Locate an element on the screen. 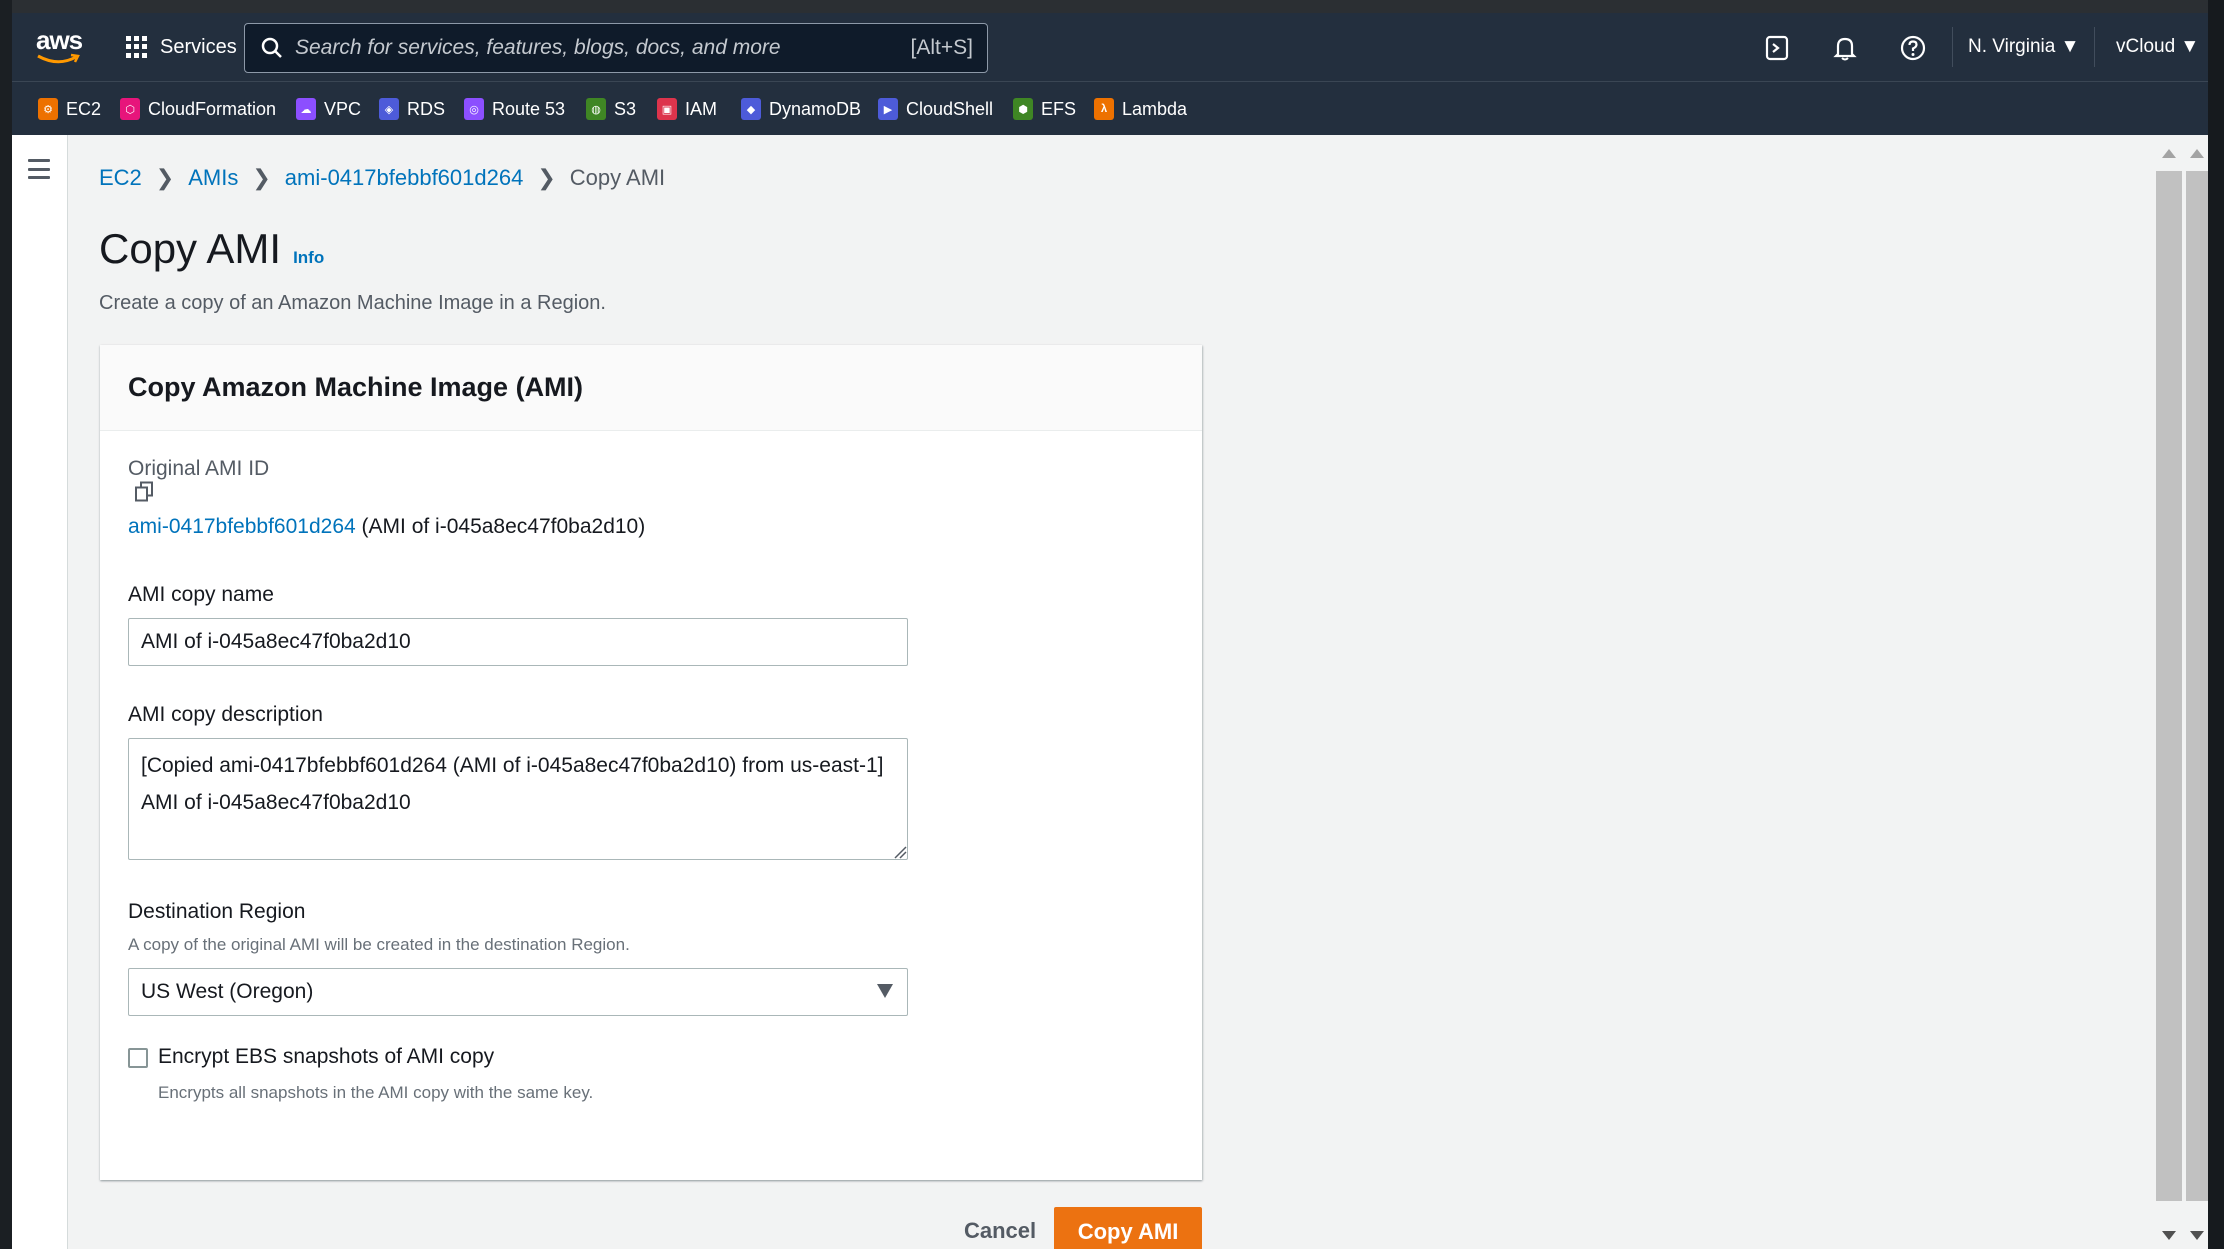 This screenshot has width=2224, height=1249. iam-icon: ▣ is located at coordinates (667, 109).